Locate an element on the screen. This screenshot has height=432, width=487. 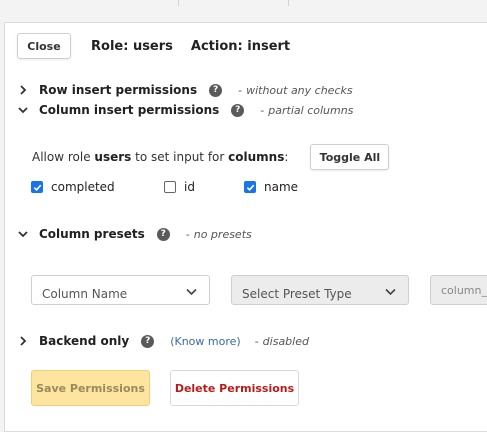
section-title: Backend only is located at coordinates (84, 341).